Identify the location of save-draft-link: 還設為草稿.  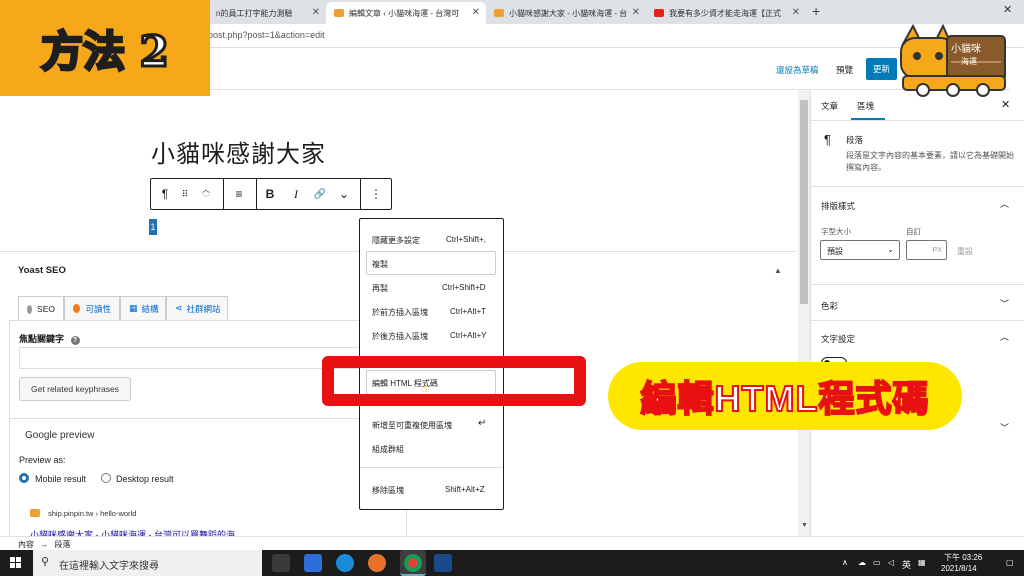
(797, 70).